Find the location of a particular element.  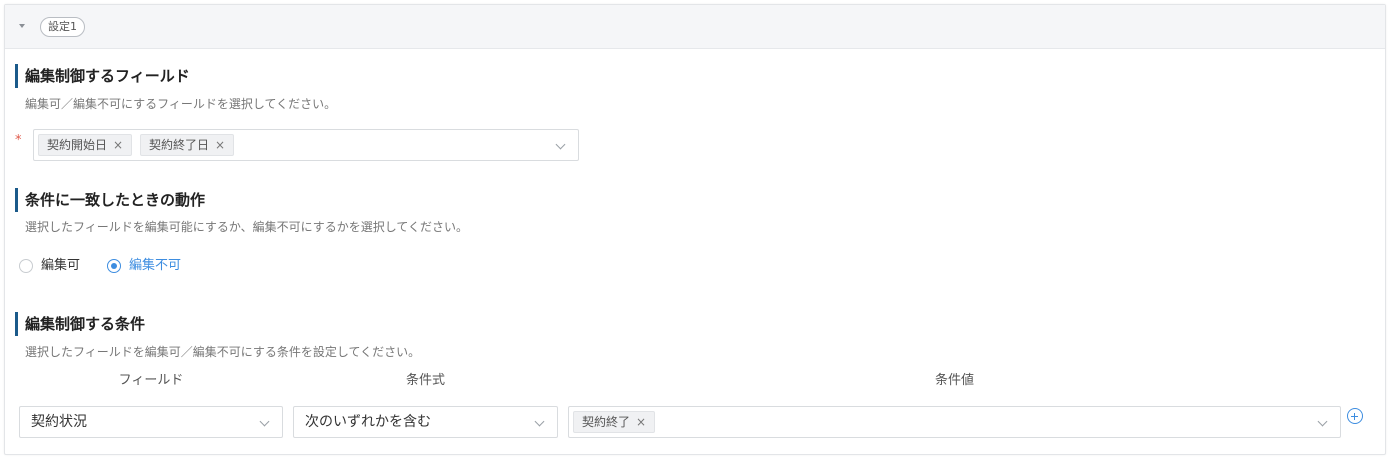

section-title-fields: 編集制御するフィールド is located at coordinates (102, 76).